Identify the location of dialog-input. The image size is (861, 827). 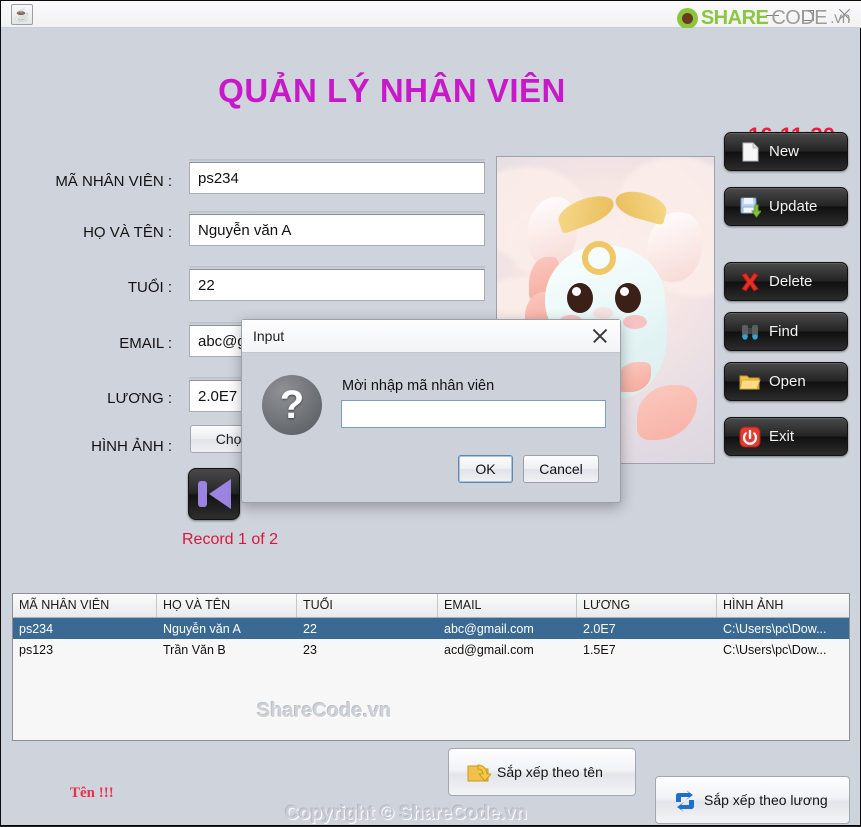
(473, 414).